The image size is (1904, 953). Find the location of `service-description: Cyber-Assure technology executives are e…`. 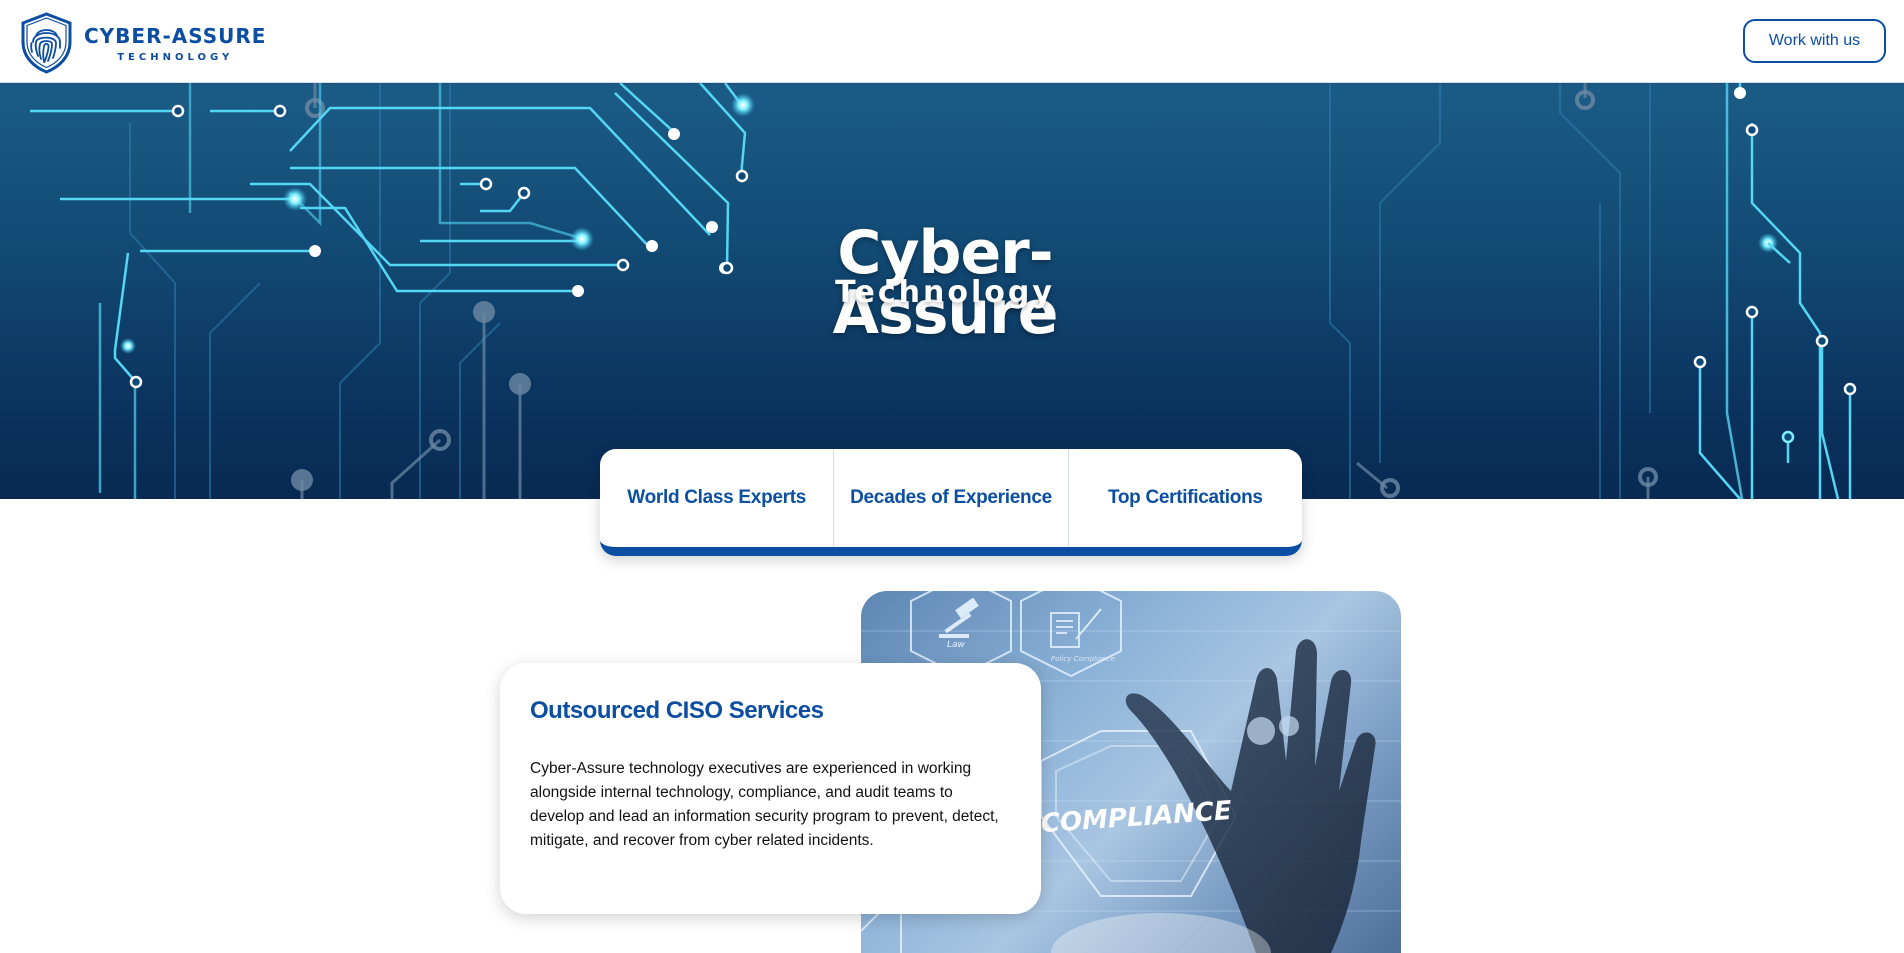

service-description: Cyber-Assure technology executives are e… is located at coordinates (764, 804).